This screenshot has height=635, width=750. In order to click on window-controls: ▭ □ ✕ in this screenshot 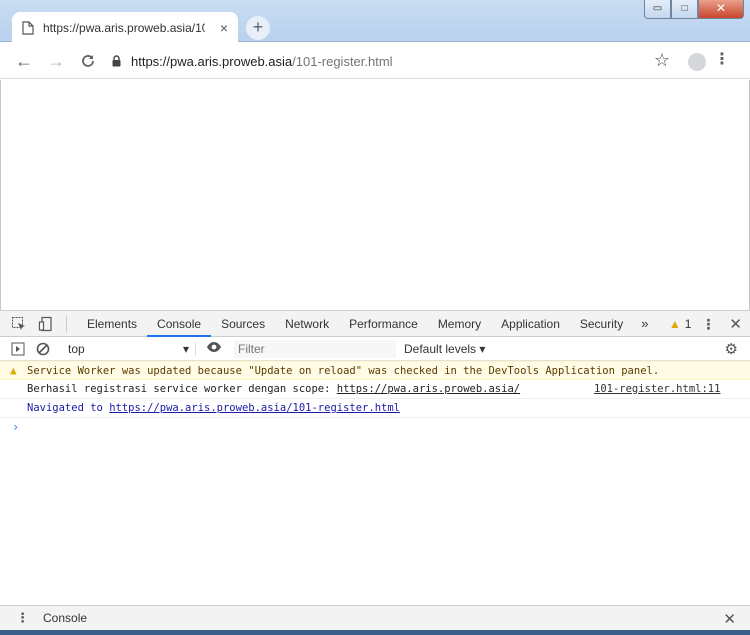, I will do `click(694, 9)`.